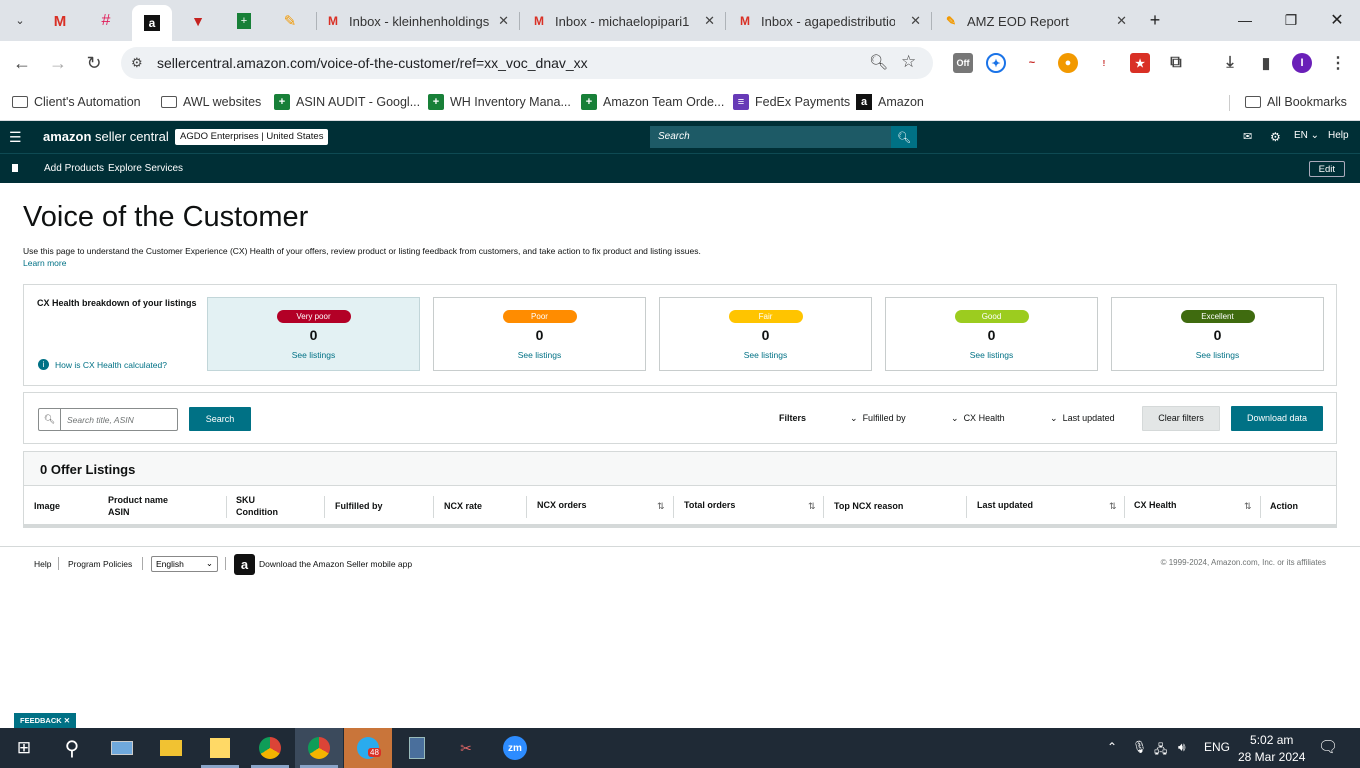 This screenshot has width=1360, height=768. What do you see at coordinates (1005, 505) in the screenshot?
I see `col-last-updated: Last updated` at bounding box center [1005, 505].